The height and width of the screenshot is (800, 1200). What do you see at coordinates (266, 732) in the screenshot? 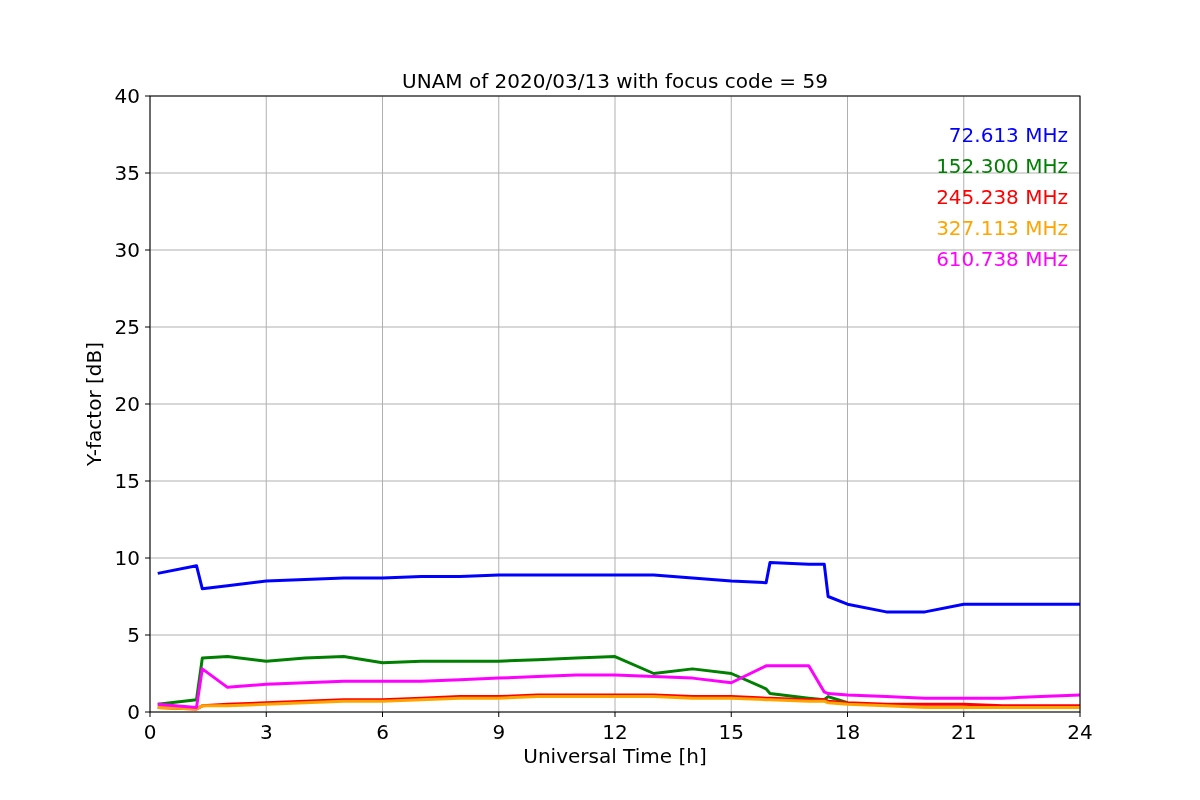
I see `x-tick-label: 3` at bounding box center [266, 732].